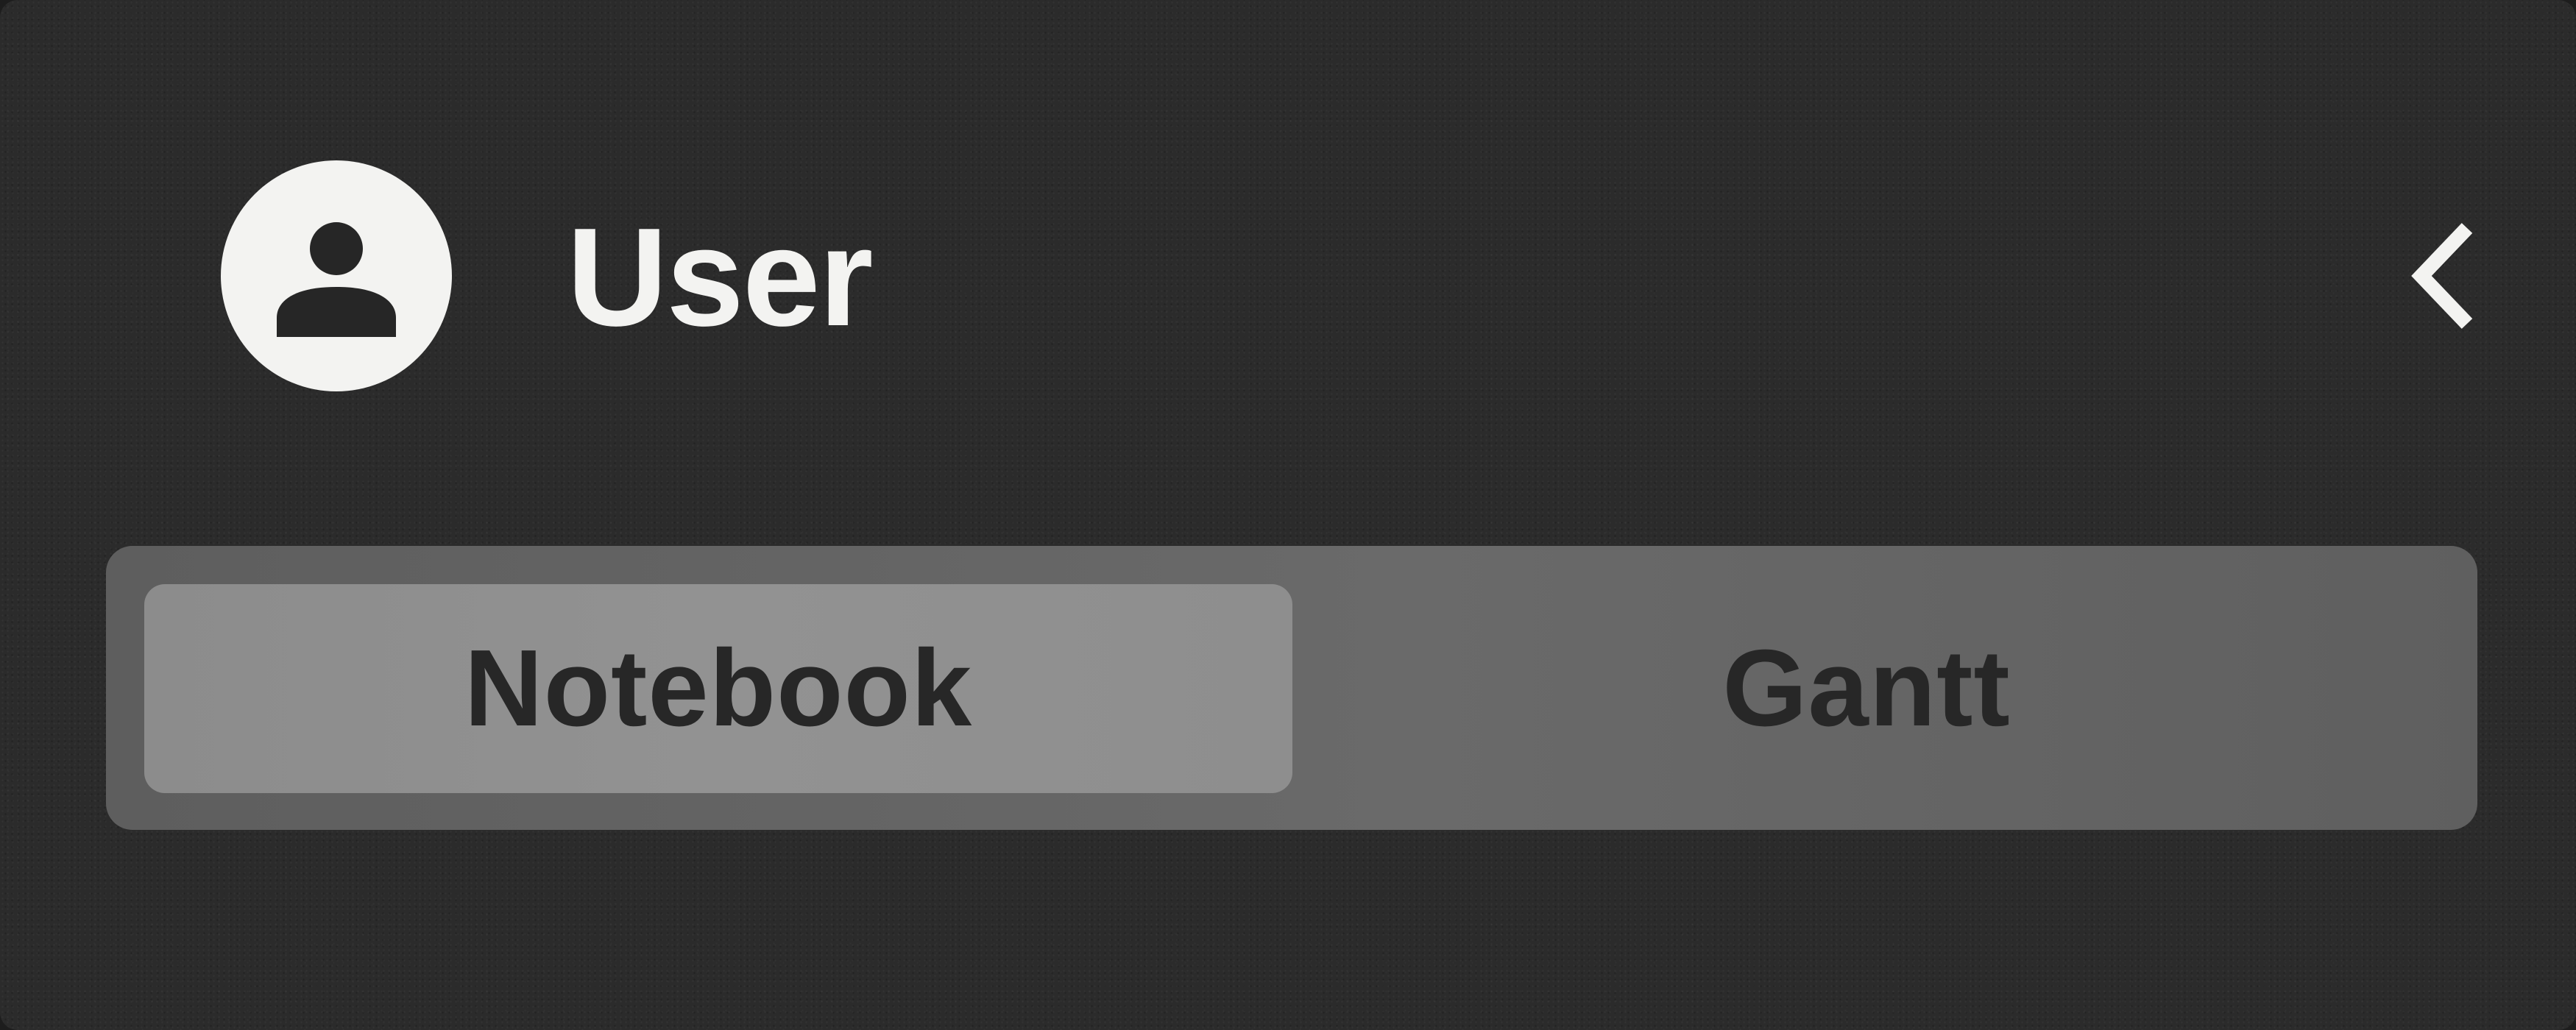 The image size is (2576, 1030). I want to click on tab-notebook: Notebook, so click(718, 688).